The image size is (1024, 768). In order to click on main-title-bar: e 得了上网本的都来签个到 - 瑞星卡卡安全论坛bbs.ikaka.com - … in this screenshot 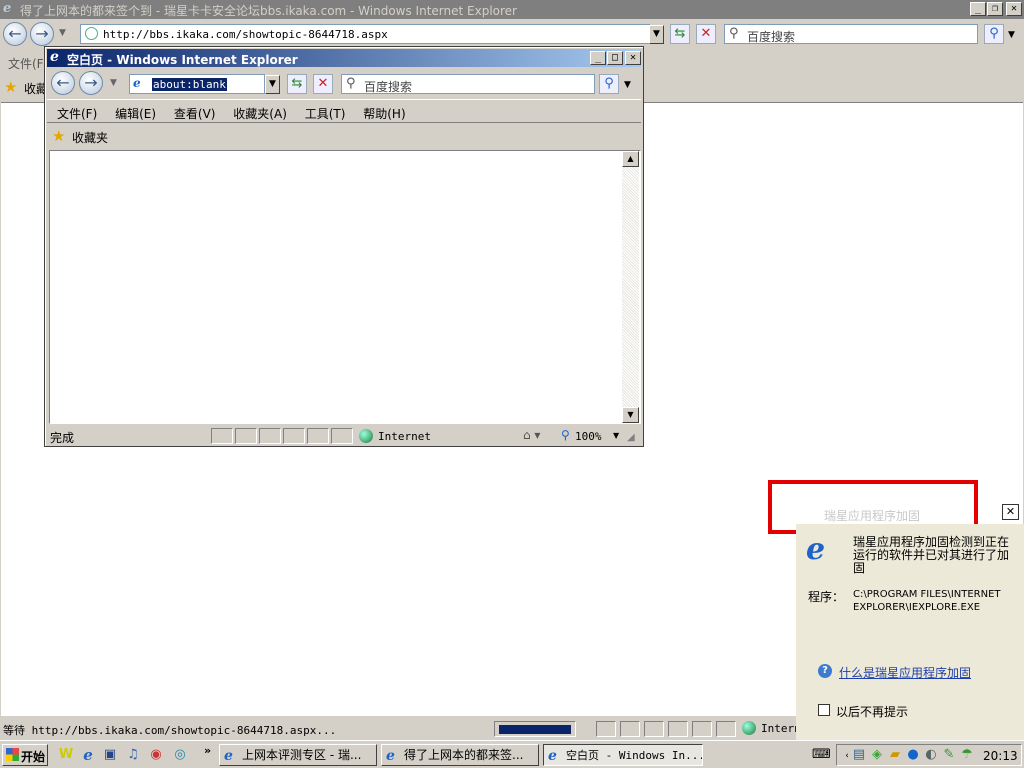, I will do `click(512, 9)`.